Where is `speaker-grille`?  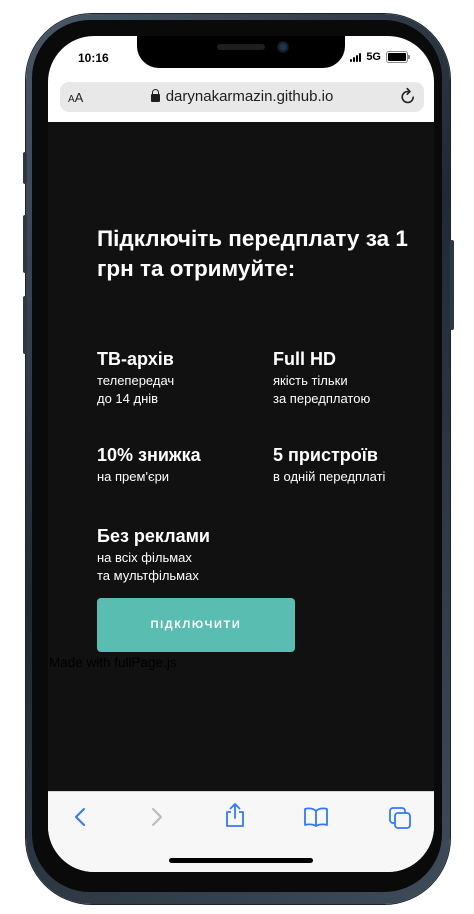
speaker-grille is located at coordinates (241, 47).